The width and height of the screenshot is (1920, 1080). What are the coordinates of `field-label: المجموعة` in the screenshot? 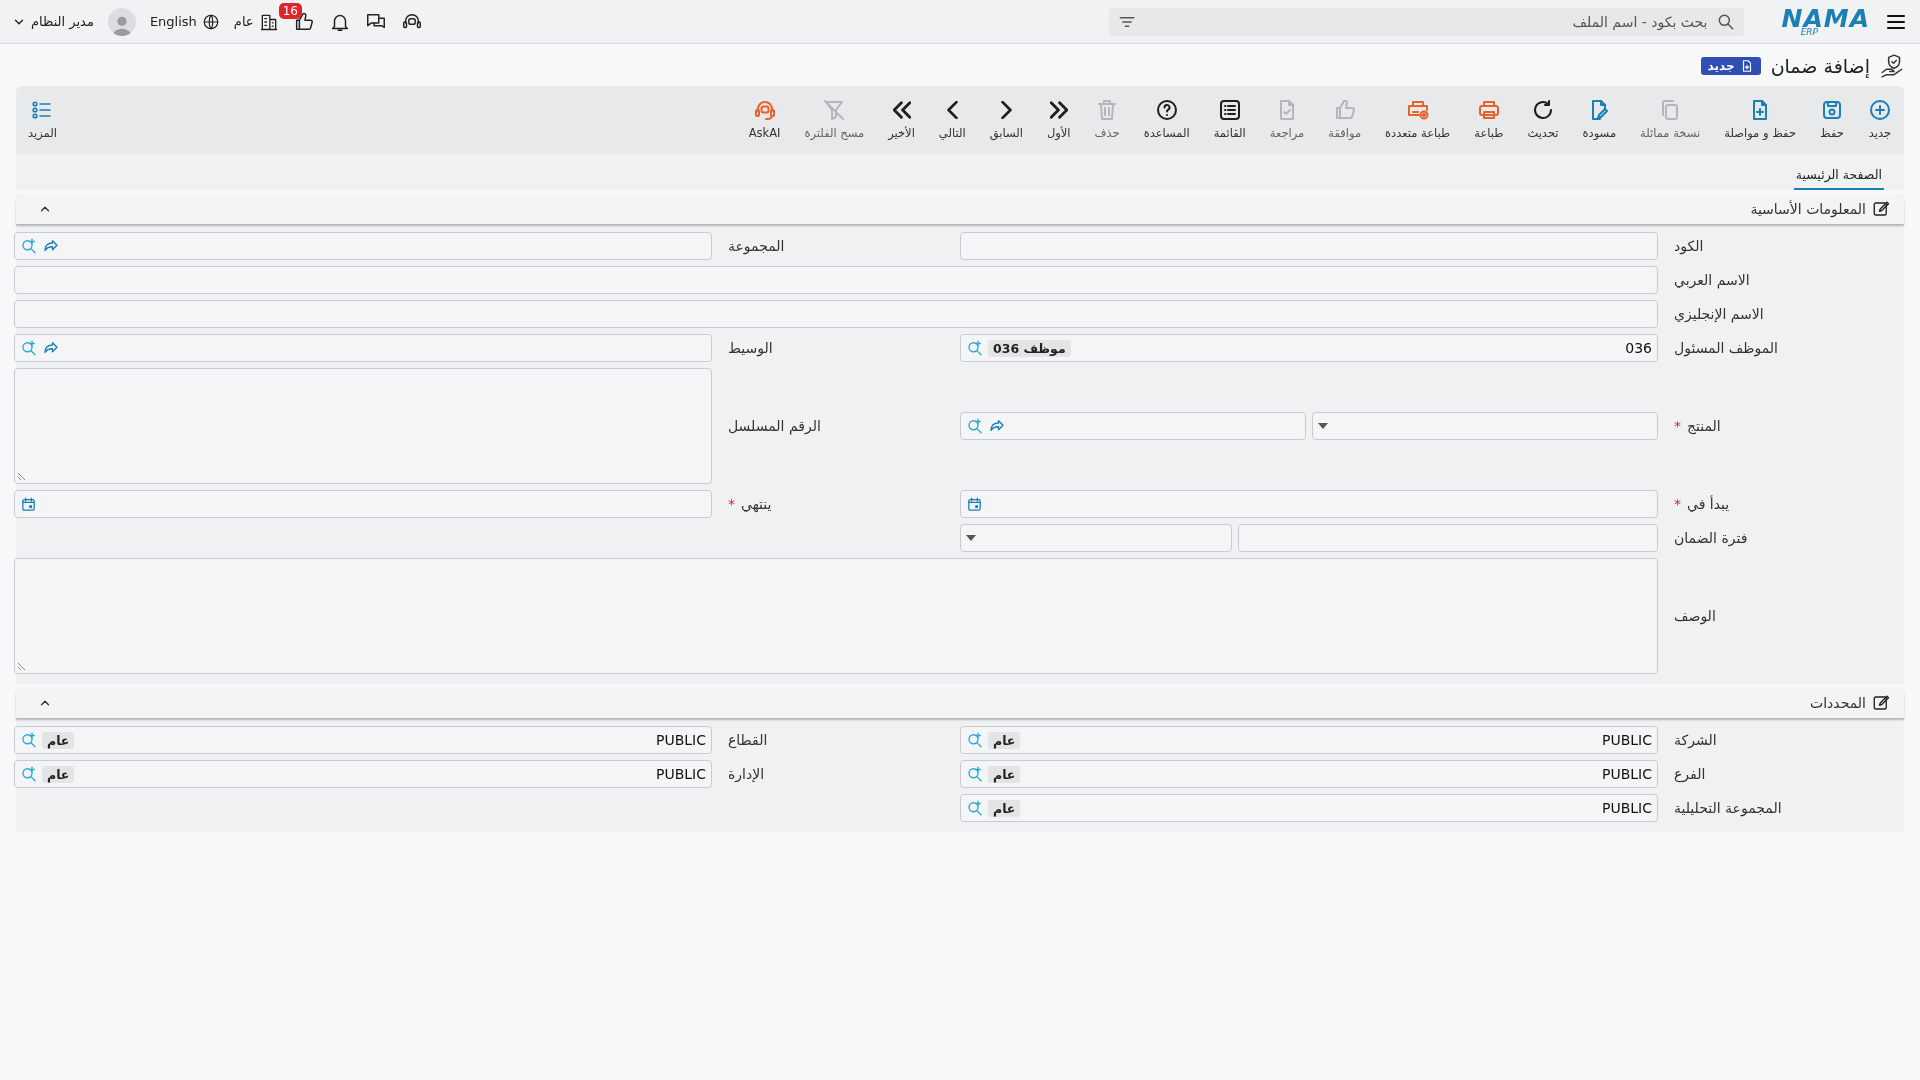 It's located at (756, 246).